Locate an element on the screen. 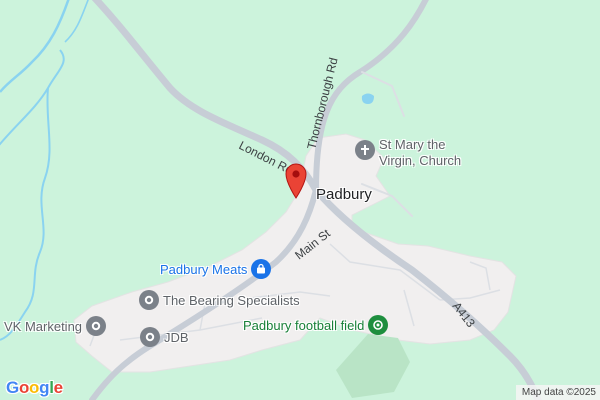 This screenshot has height=400, width=600. poi-football-field: Padbury football field is located at coordinates (316, 325).